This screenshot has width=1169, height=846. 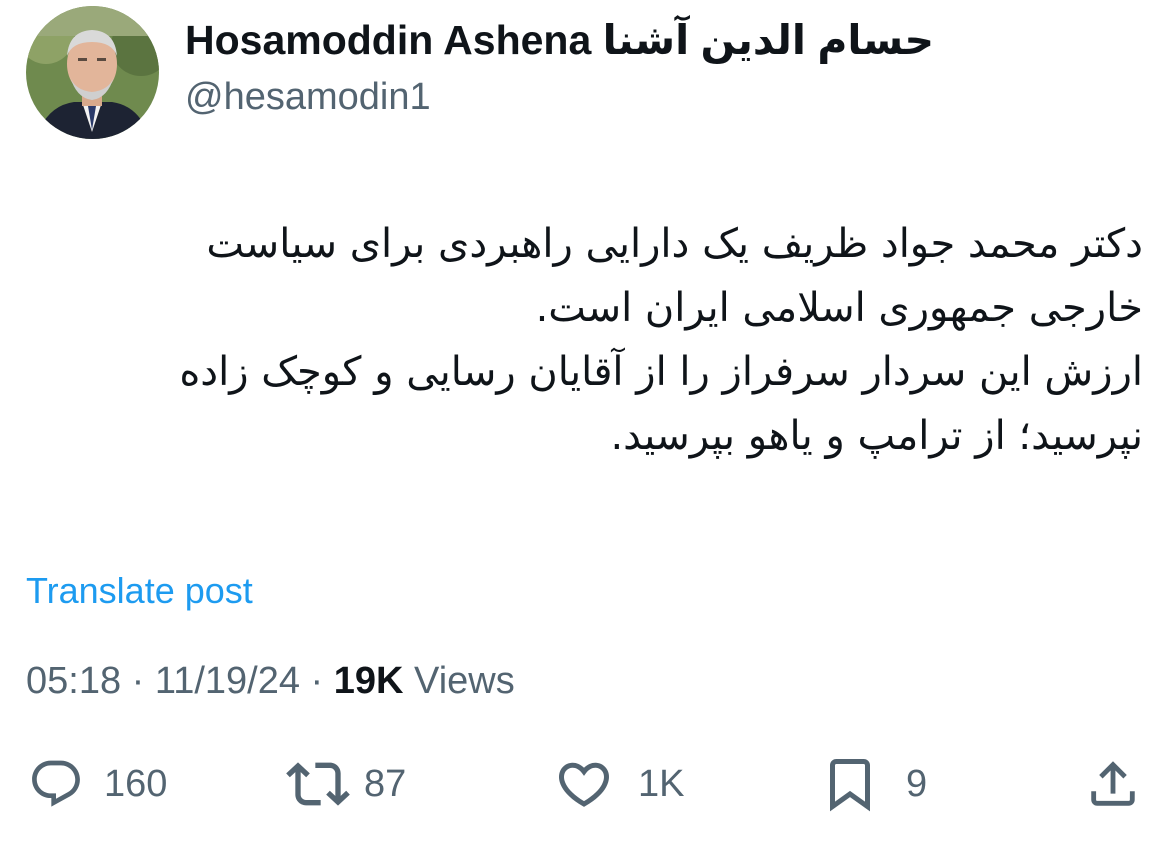 I want to click on bookmark-icon, so click(x=850, y=785).